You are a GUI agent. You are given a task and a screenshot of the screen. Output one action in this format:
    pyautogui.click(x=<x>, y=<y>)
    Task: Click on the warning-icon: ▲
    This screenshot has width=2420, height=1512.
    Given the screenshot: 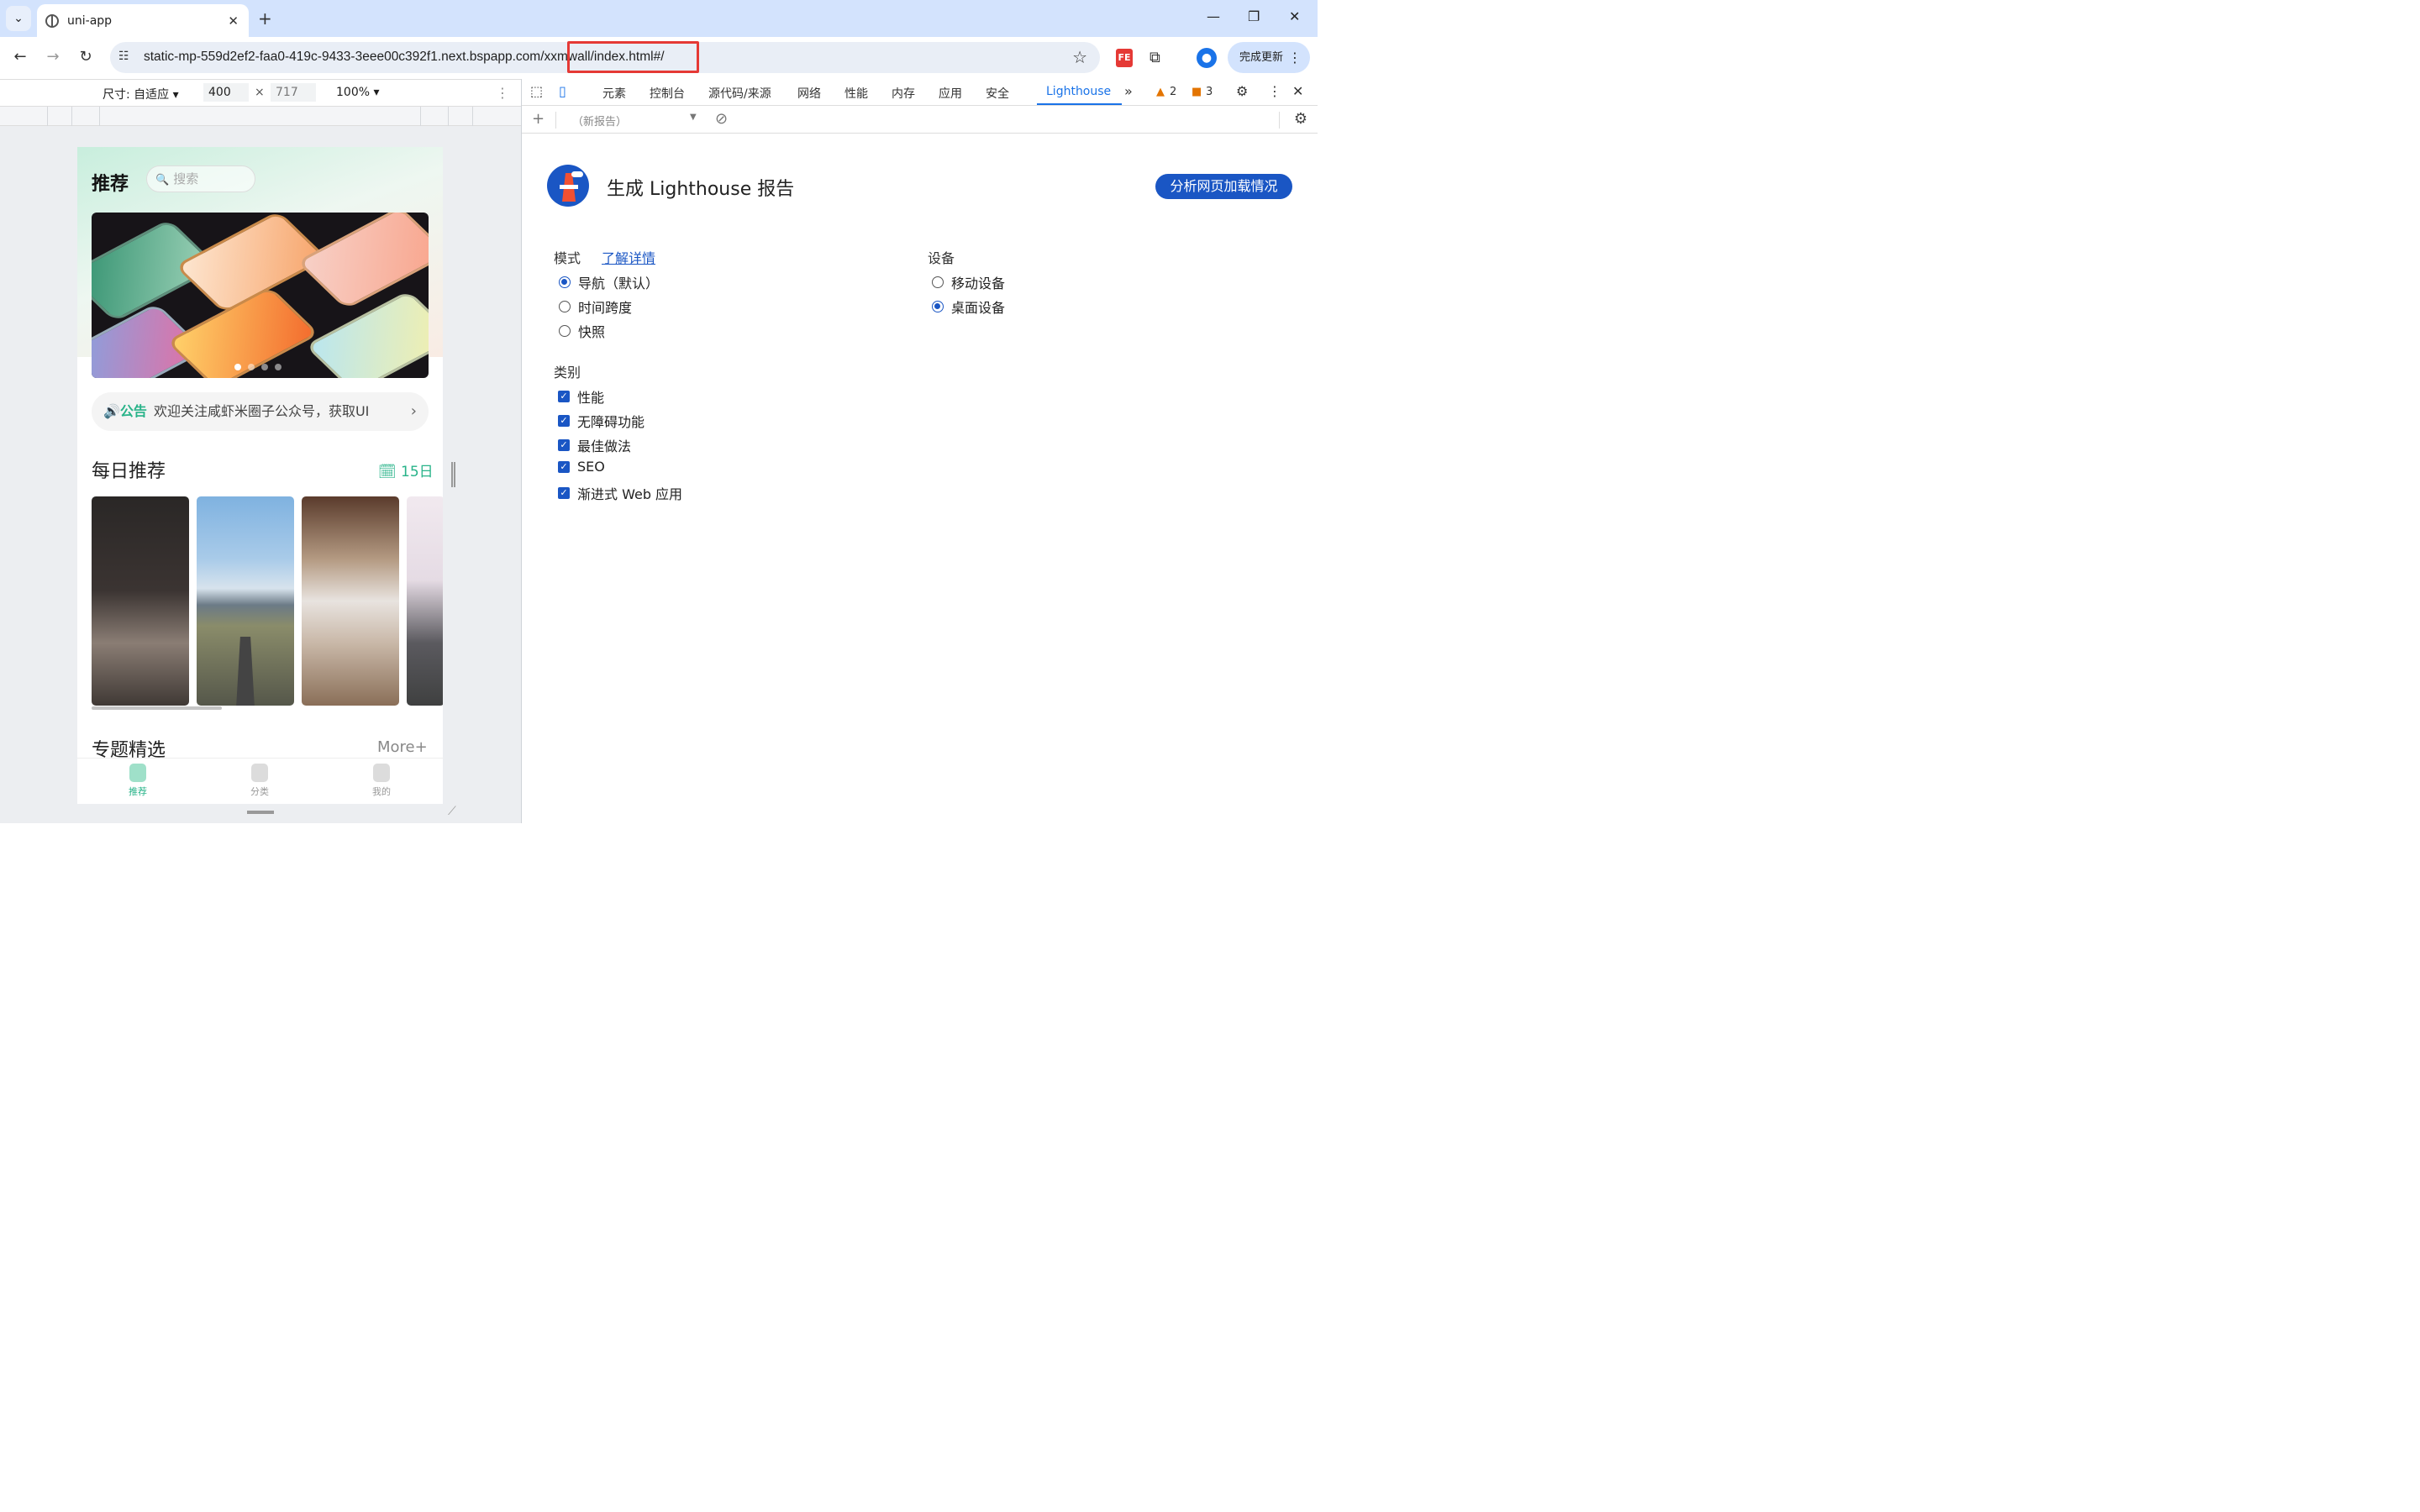 What is the action you would take?
    pyautogui.click(x=1161, y=92)
    